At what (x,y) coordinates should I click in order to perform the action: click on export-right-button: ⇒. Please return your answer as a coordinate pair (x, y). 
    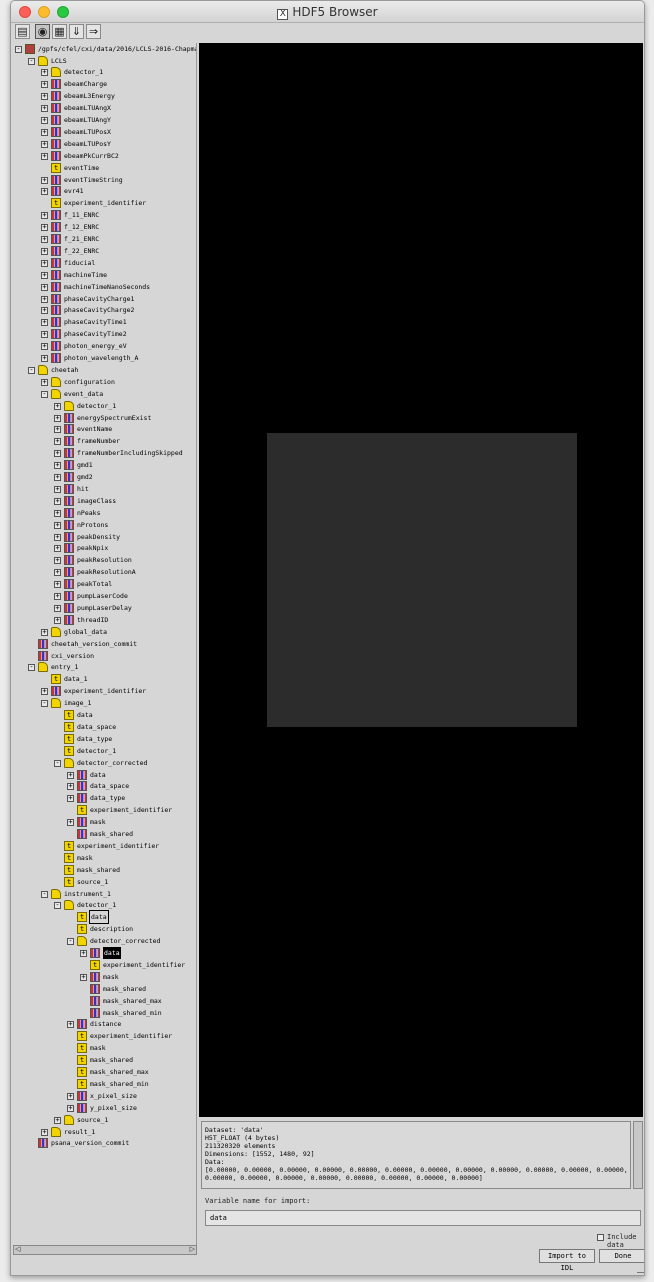
    Looking at the image, I should click on (93, 31).